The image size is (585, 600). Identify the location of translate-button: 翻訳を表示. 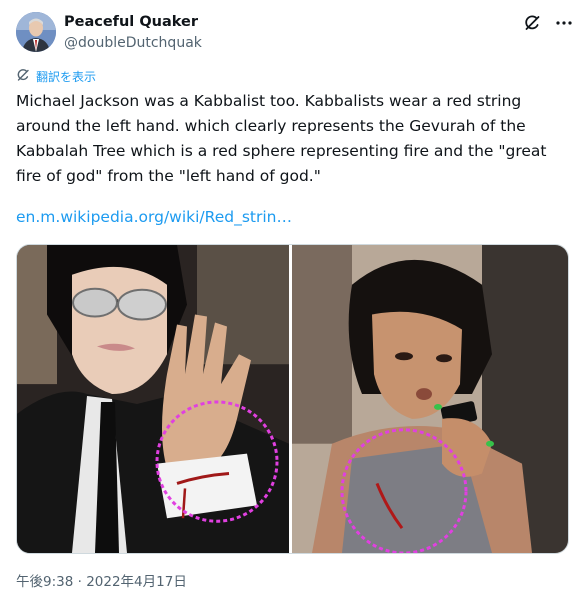
(56, 76).